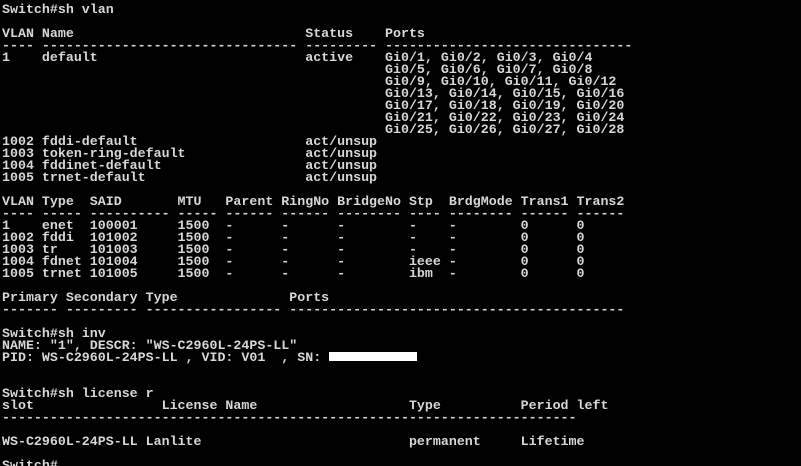 The width and height of the screenshot is (801, 466). I want to click on terminal-line: PID: WS-C2960L-24PS-LL , VID: V01 , SN:, so click(401, 357).